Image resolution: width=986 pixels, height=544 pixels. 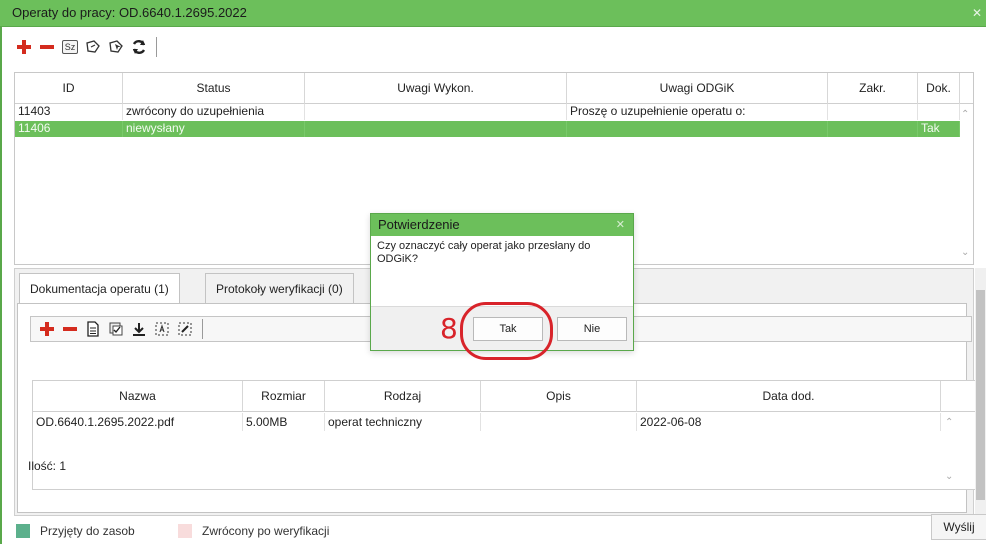 I want to click on table-row-selected: 11406 niewysłany Tak, so click(x=487, y=129).